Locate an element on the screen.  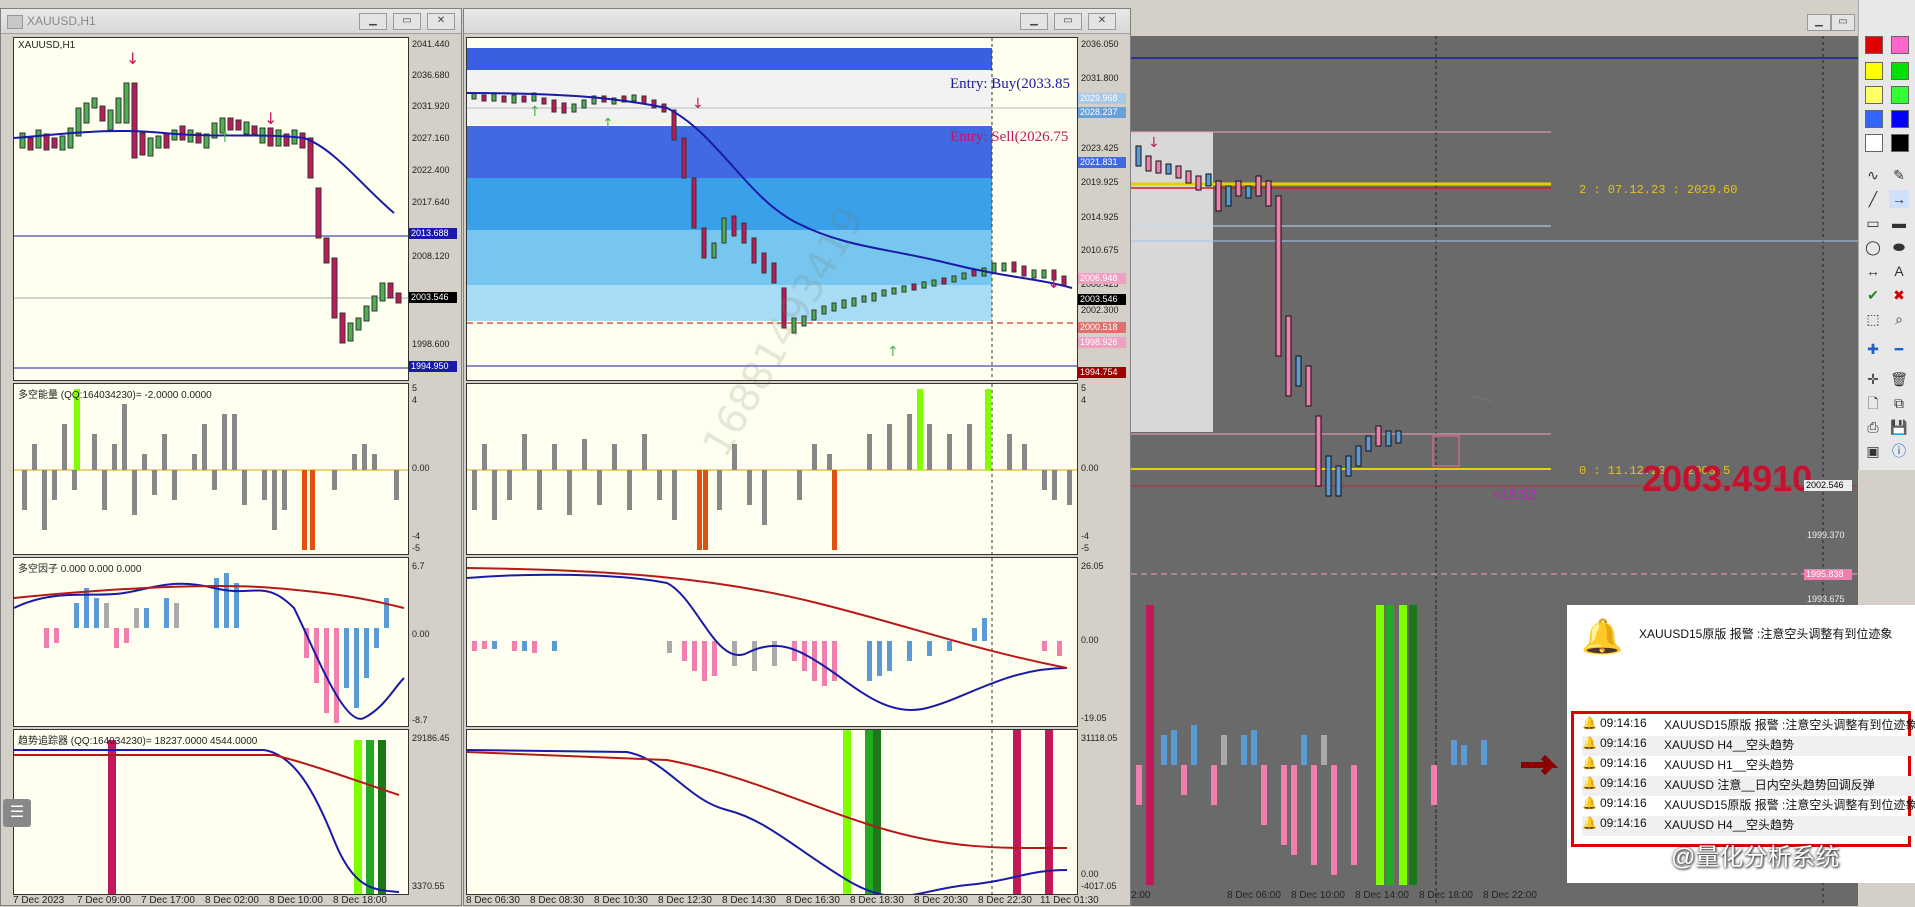
filled-rectangle-icon: ▬ is located at coordinates (1899, 223).